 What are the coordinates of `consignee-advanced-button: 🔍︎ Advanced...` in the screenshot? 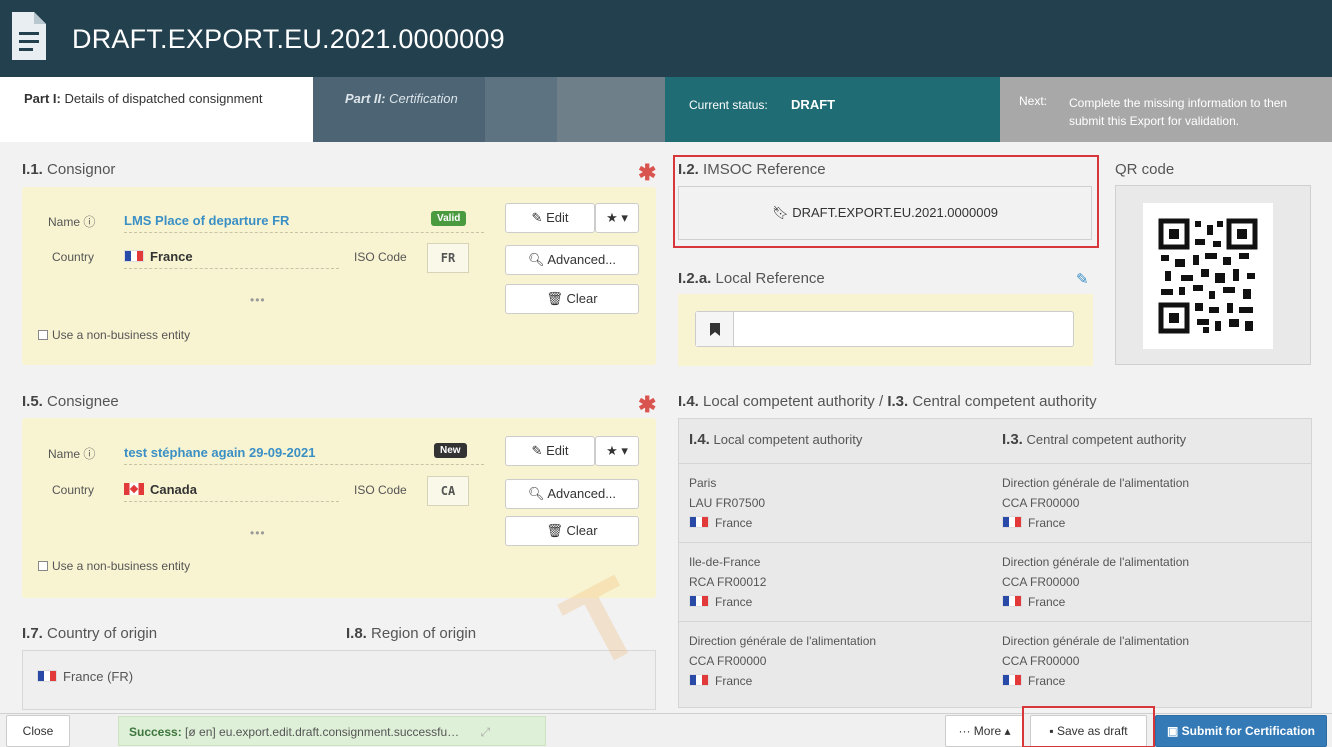 It's located at (572, 494).